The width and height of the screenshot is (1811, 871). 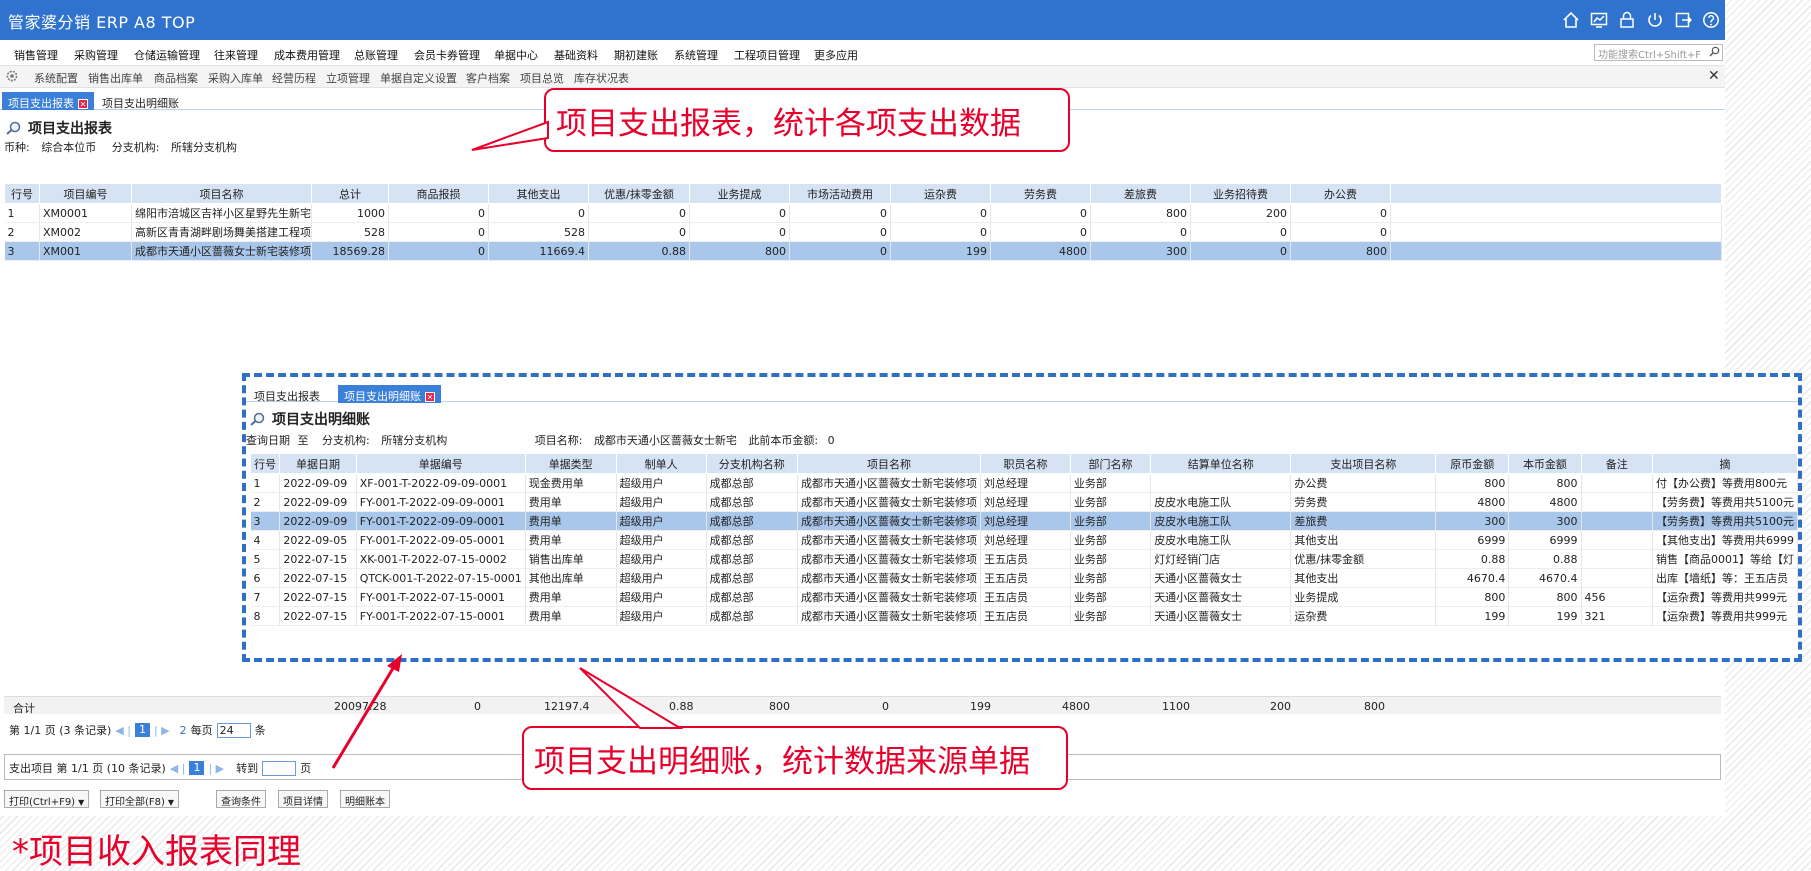 I want to click on column-header: 商品报损, so click(x=438, y=193).